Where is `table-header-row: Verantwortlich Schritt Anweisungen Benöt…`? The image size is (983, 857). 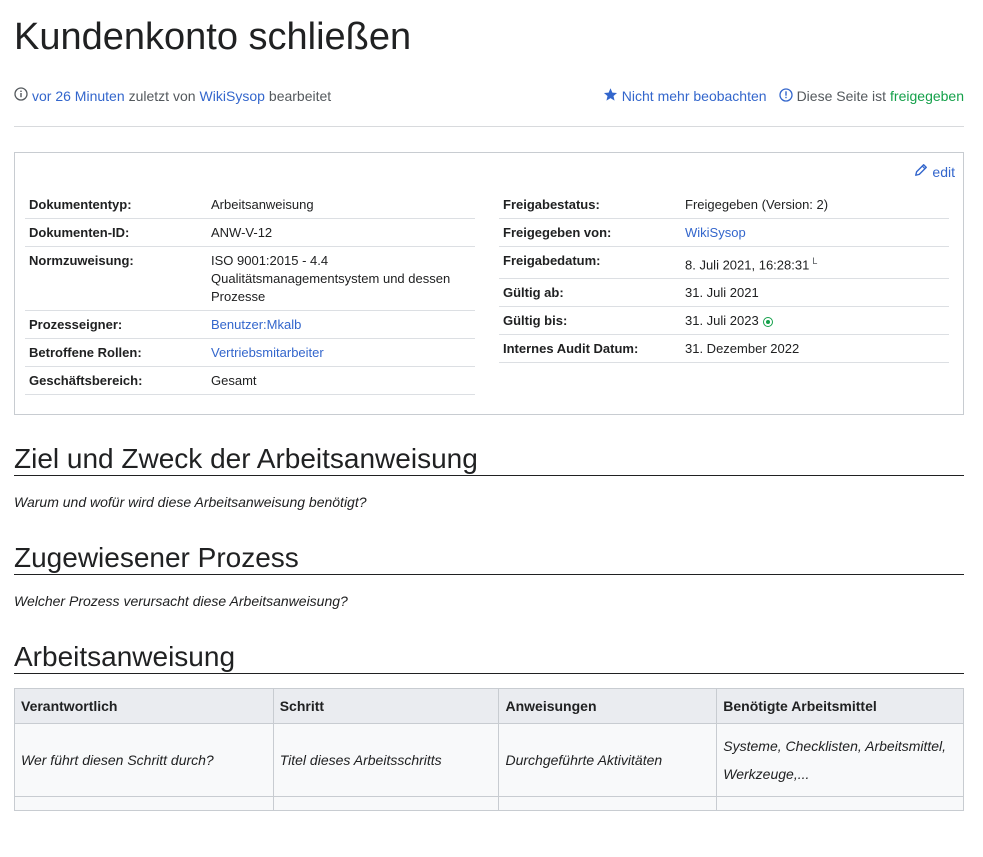
table-header-row: Verantwortlich Schritt Anweisungen Benöt… is located at coordinates (489, 706).